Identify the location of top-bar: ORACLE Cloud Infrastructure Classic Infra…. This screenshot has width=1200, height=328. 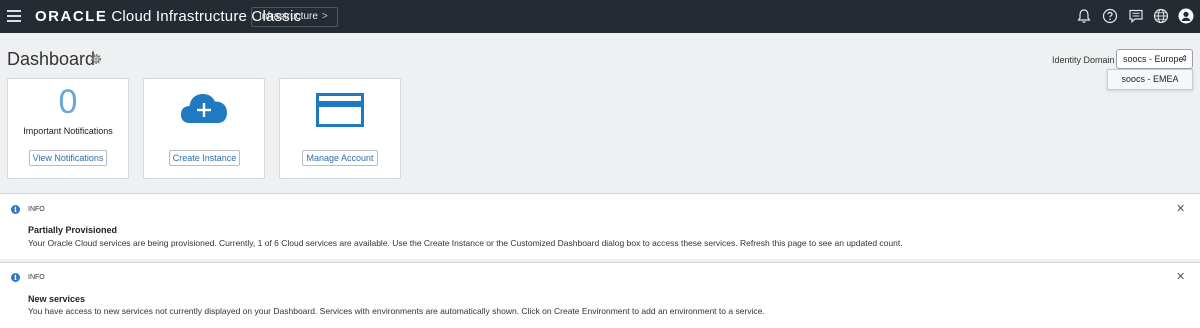
(600, 16).